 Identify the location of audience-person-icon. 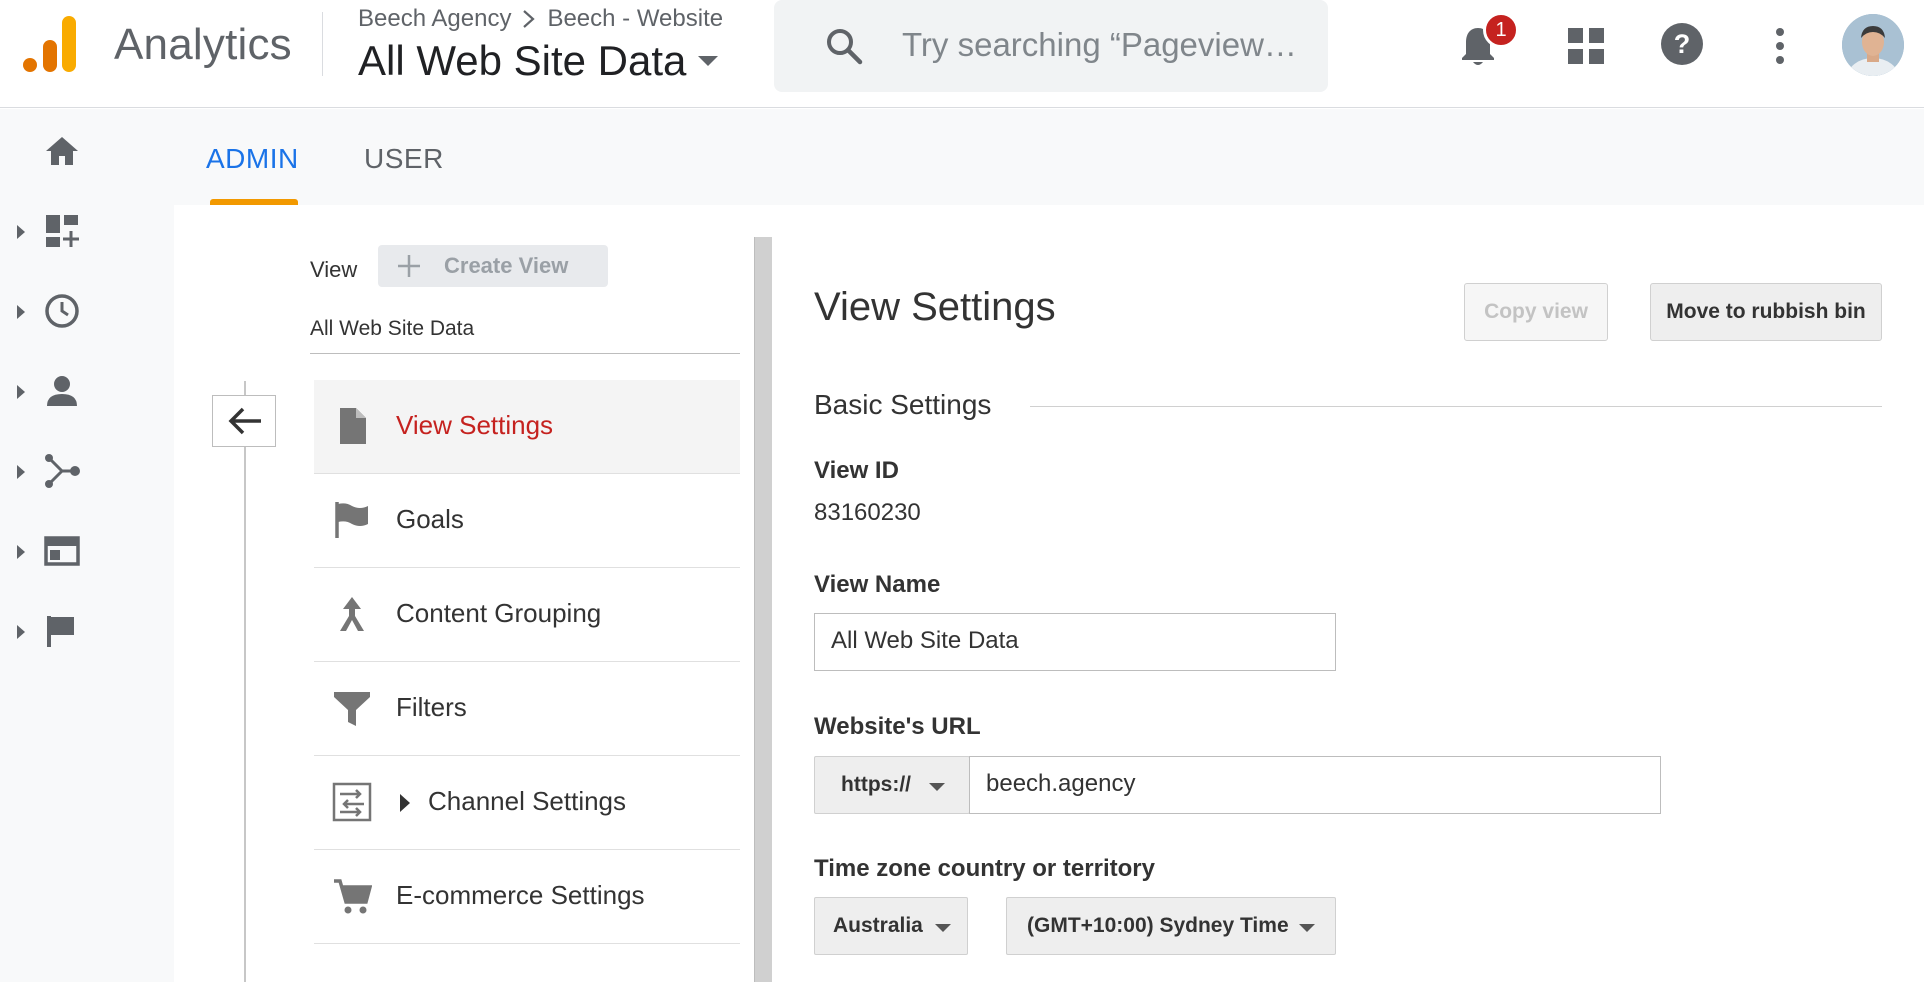
(62, 391).